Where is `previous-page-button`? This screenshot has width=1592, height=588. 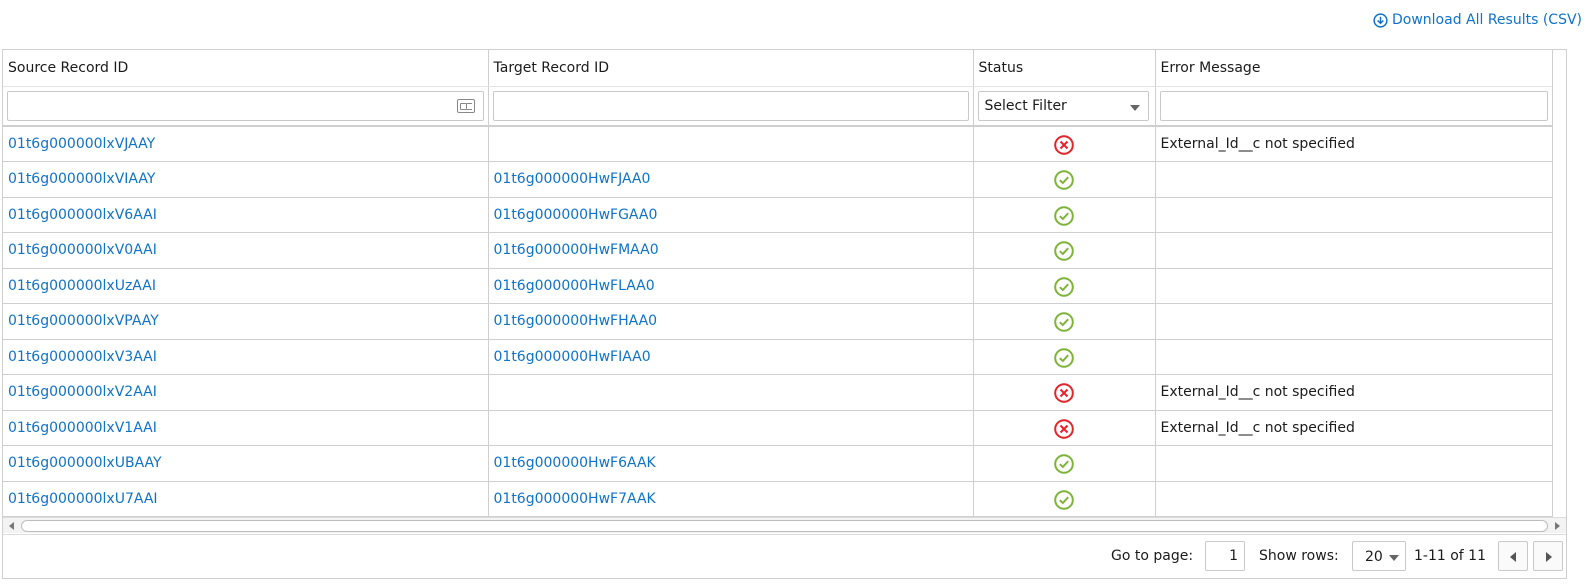 previous-page-button is located at coordinates (1513, 556).